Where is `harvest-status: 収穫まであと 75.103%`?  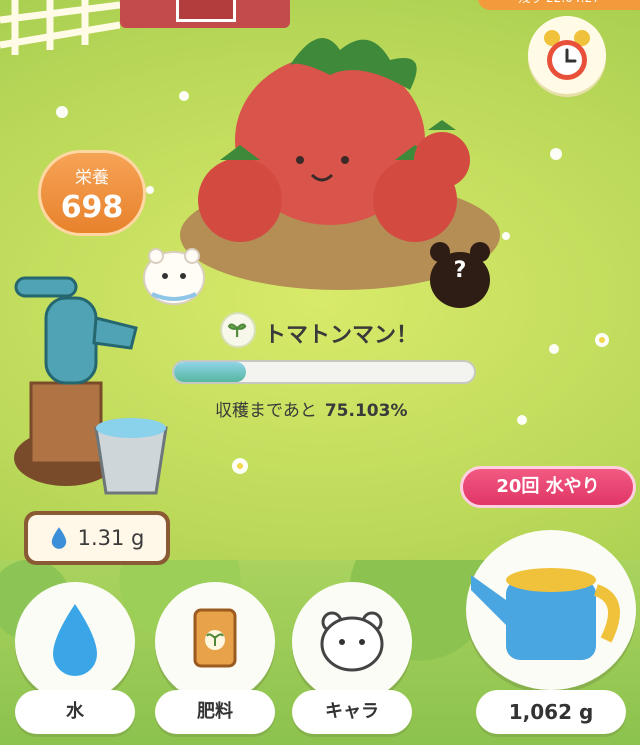
harvest-status: 収穫まであと 75.103% is located at coordinates (345, 408).